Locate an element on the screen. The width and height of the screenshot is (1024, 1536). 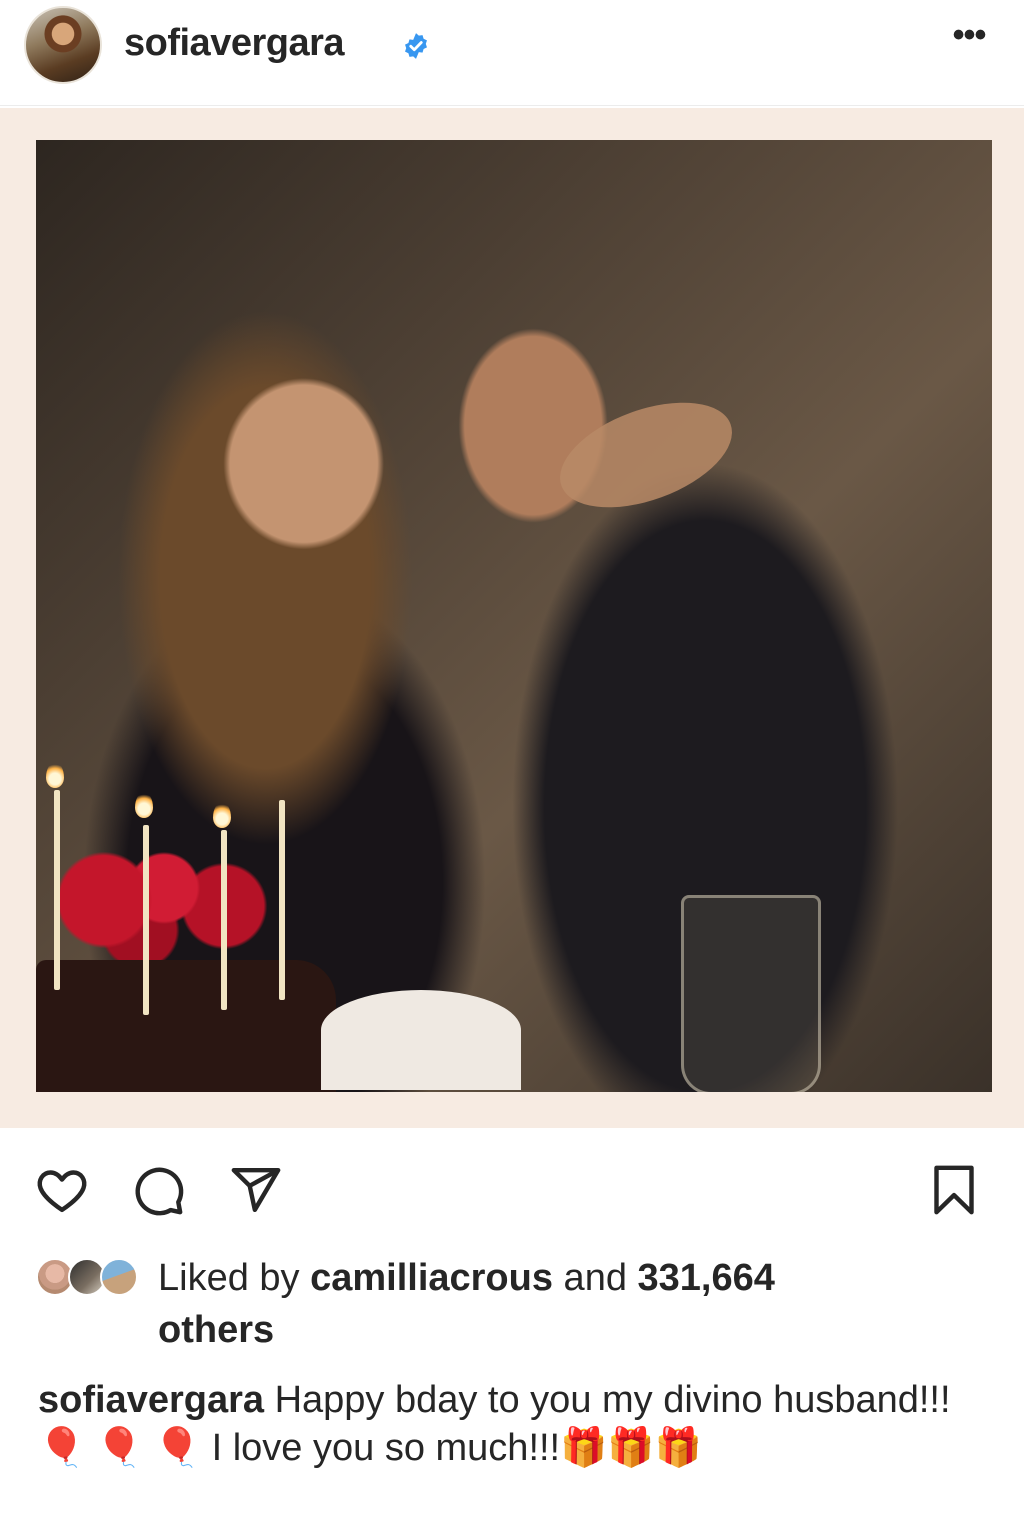
likes-prefix: Liked by is located at coordinates (234, 1278).